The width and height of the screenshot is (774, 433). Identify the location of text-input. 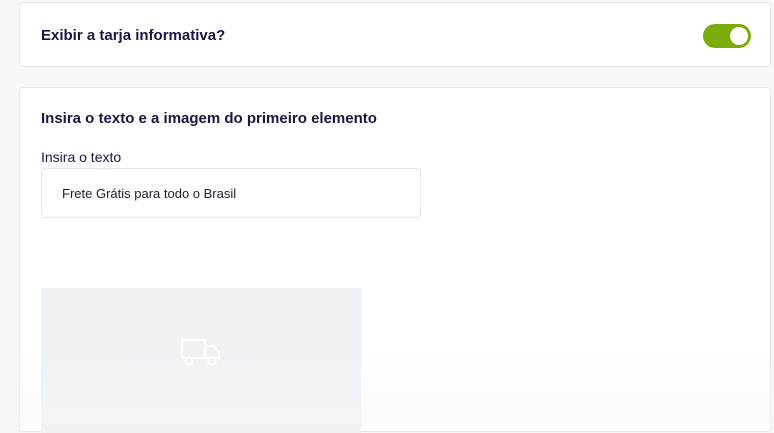
(231, 193).